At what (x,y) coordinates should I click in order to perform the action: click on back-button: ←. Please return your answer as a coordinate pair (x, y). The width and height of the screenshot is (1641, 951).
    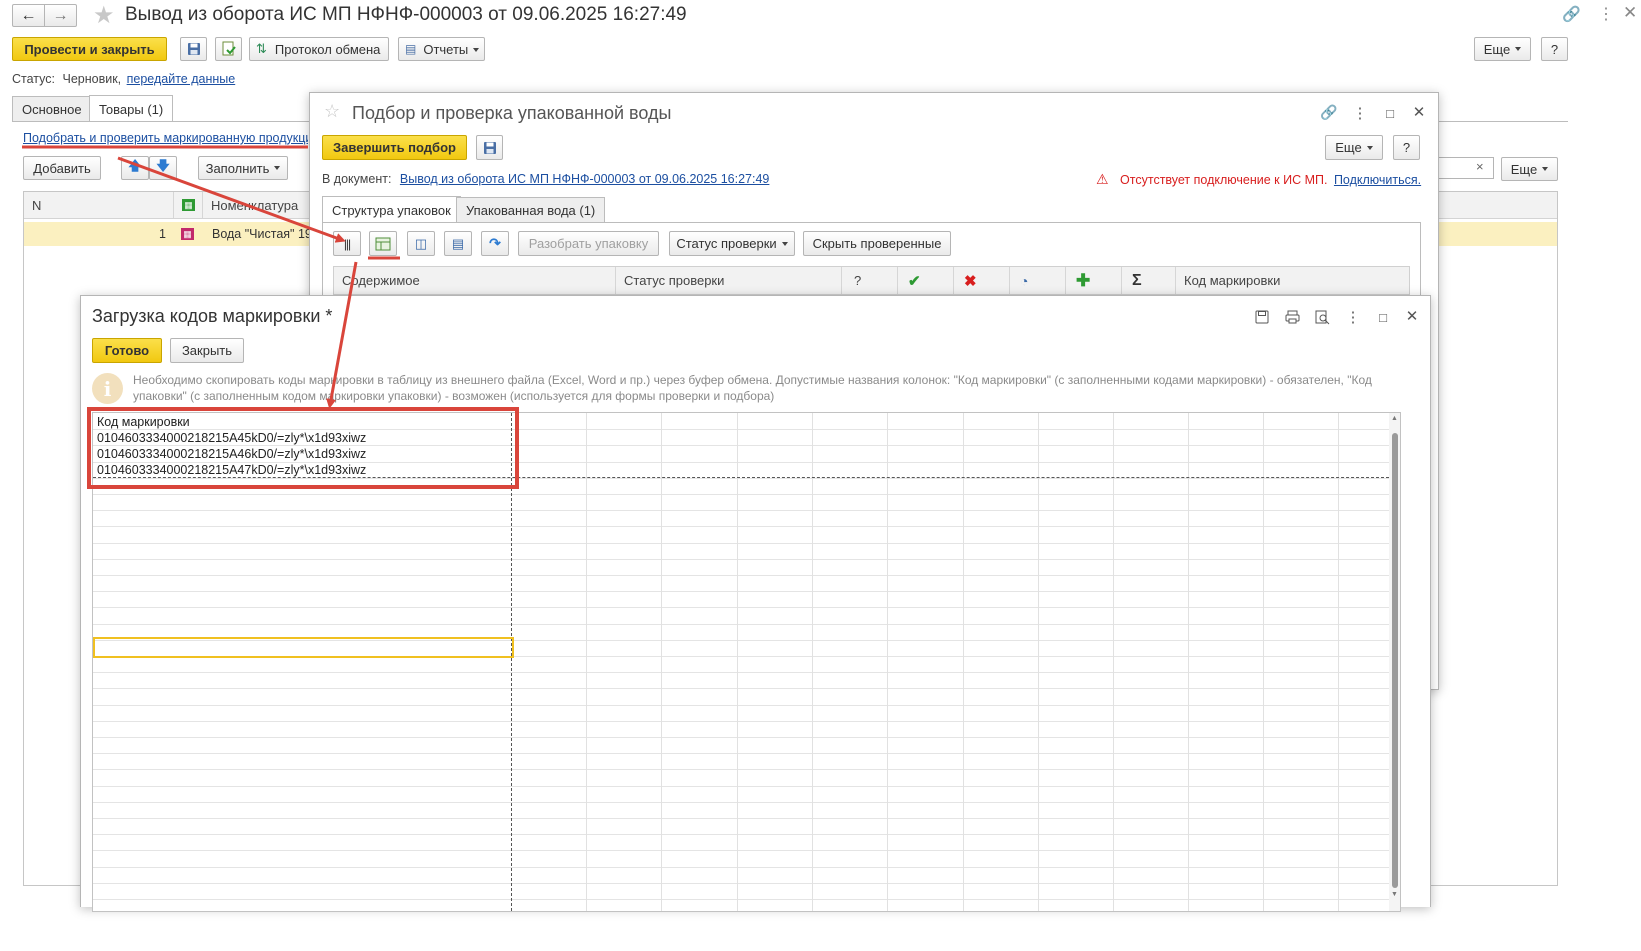
    Looking at the image, I should click on (28, 15).